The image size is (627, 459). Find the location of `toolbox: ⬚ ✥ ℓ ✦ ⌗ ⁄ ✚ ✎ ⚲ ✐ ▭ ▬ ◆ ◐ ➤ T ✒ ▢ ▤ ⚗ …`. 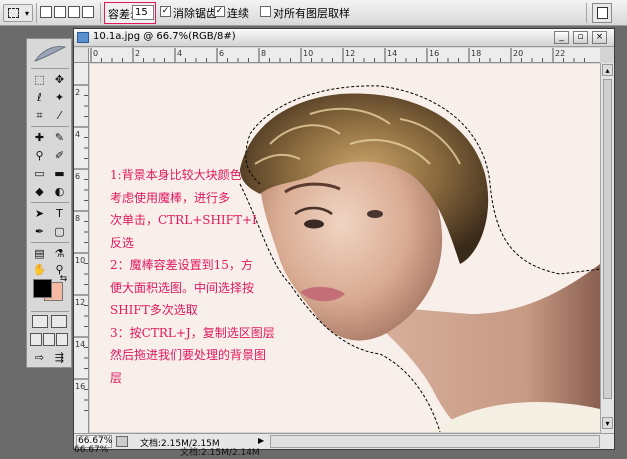

toolbox: ⬚ ✥ ℓ ✦ ⌗ ⁄ ✚ ✎ ⚲ ✐ ▭ ▬ ◆ ◐ ➤ T ✒ ▢ ▤ ⚗ … is located at coordinates (49, 203).